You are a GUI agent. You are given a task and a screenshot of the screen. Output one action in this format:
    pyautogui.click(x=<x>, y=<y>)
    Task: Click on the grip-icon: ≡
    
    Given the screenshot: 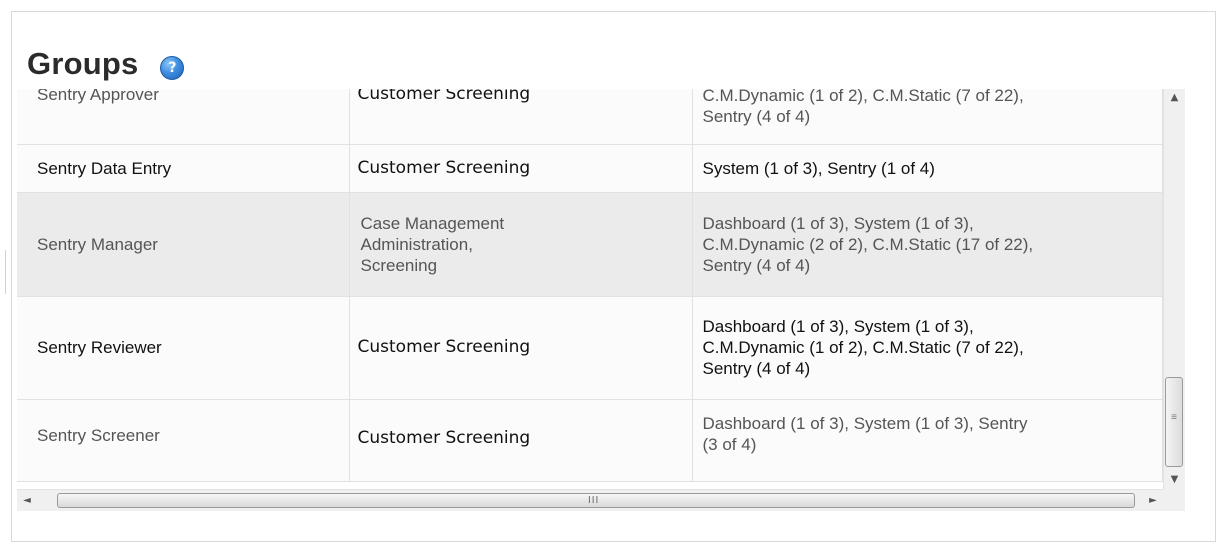 What is the action you would take?
    pyautogui.click(x=1174, y=417)
    